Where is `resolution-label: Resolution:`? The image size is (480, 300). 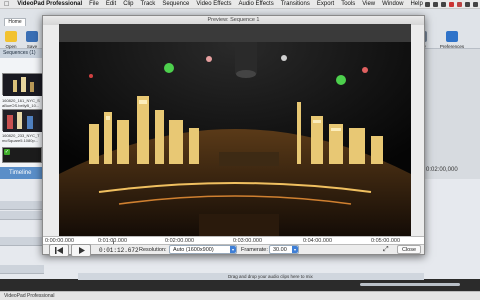
resolution-label: Resolution: is located at coordinates (153, 250).